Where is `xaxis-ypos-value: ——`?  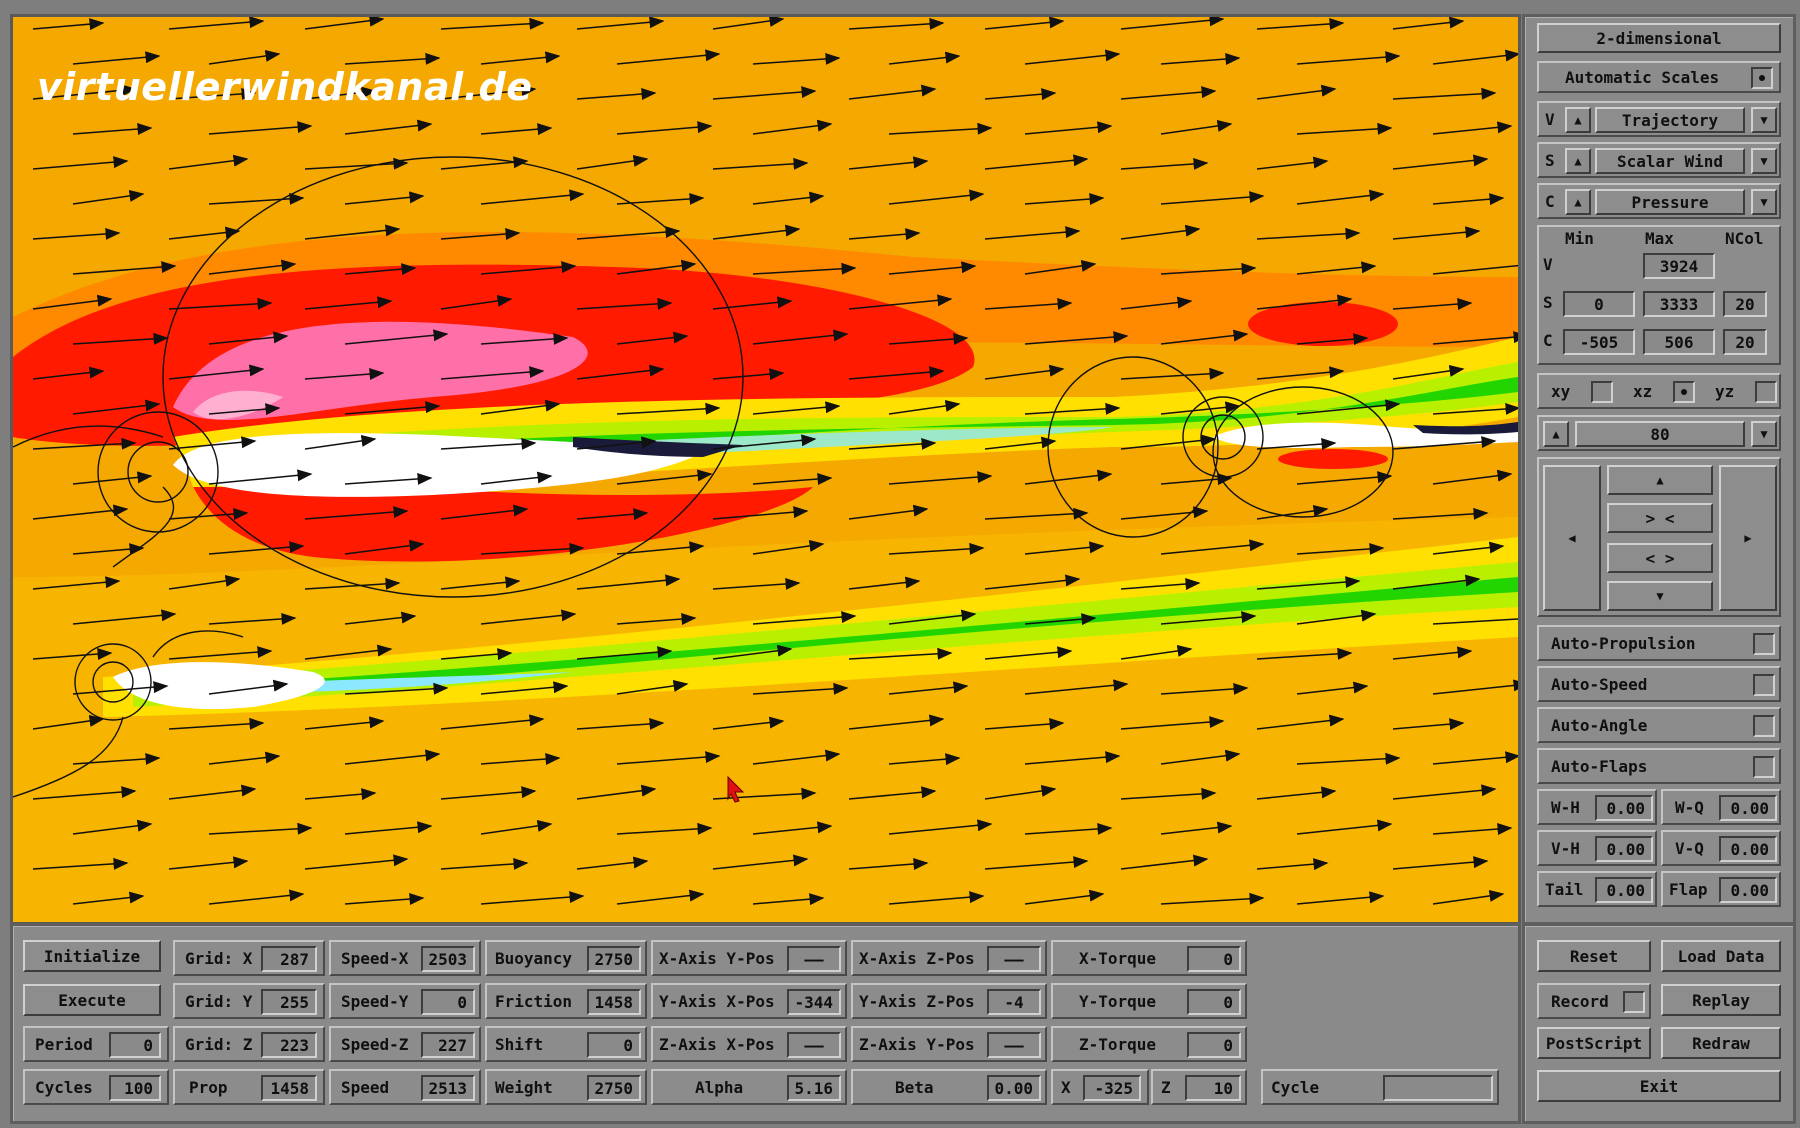
xaxis-ypos-value: —— is located at coordinates (814, 959).